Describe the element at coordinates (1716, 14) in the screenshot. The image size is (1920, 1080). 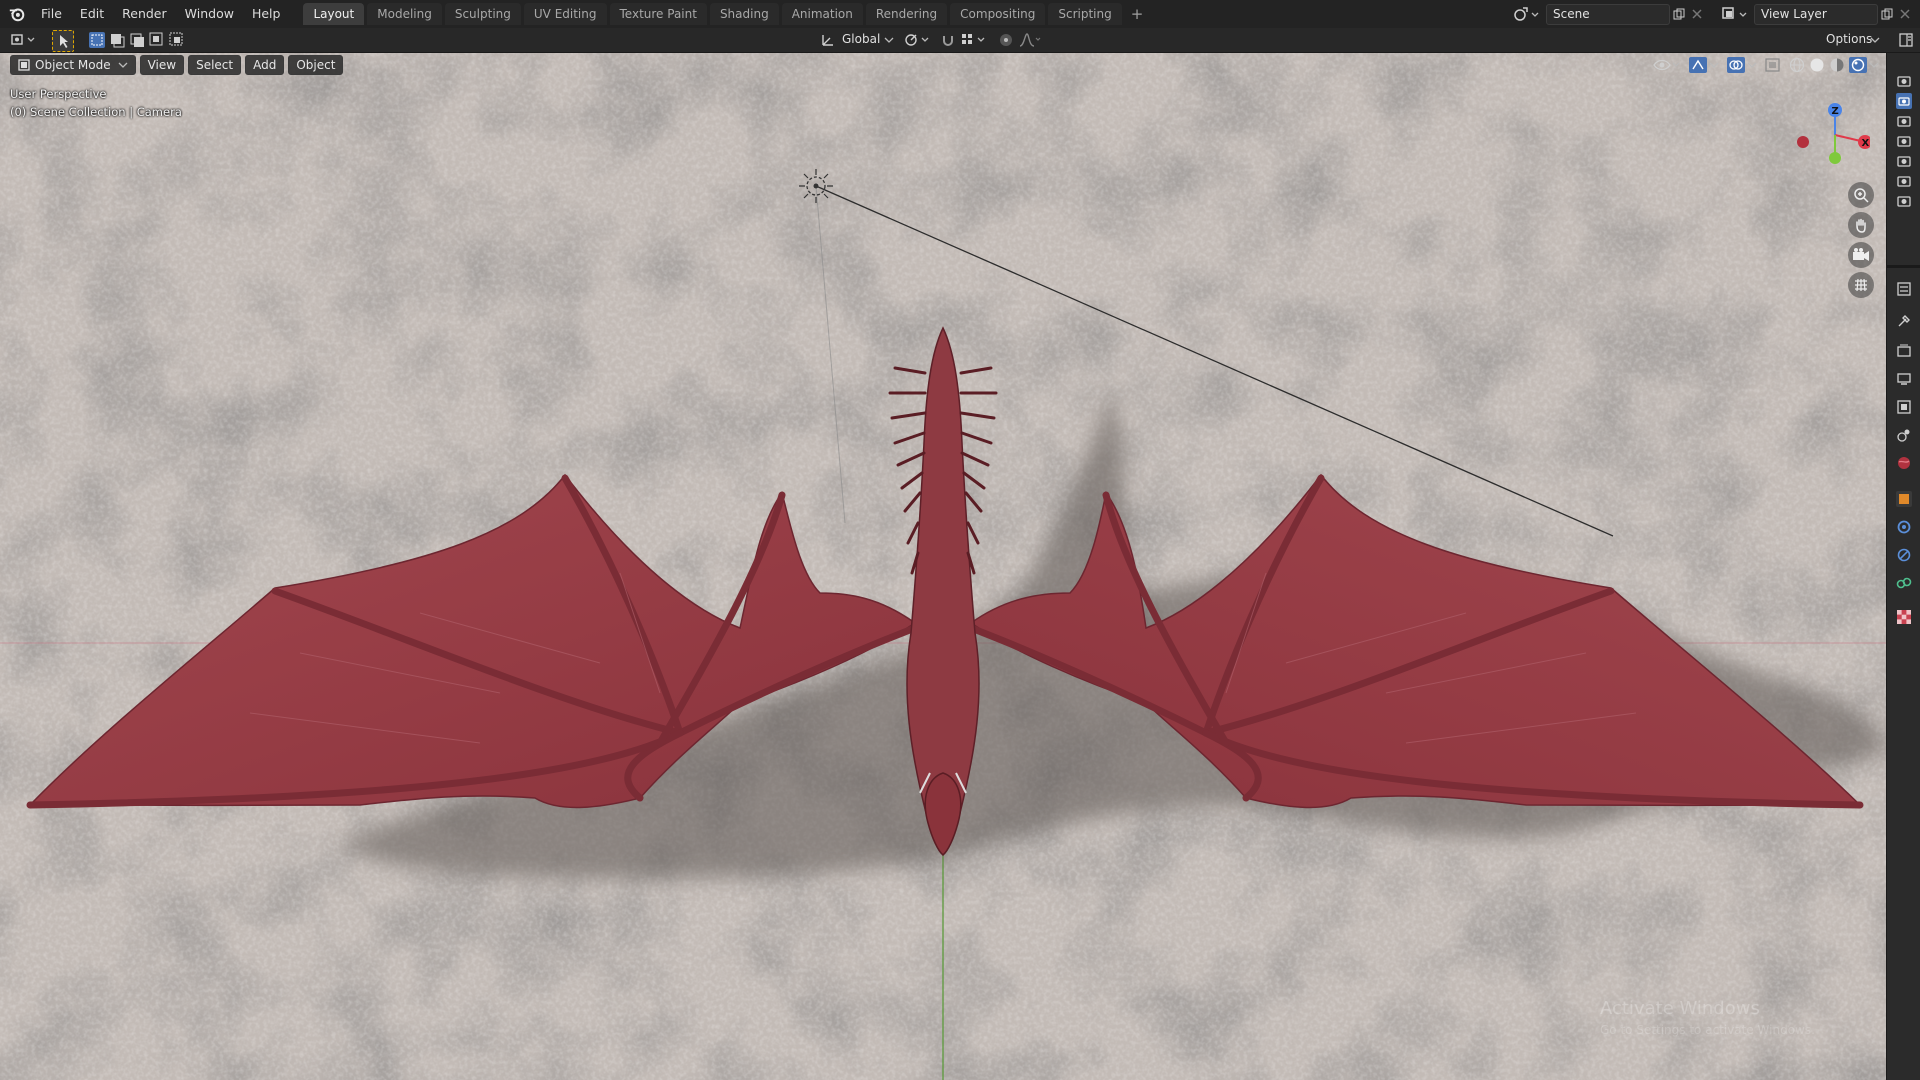
I see `scene-viewlayer-area: Scene View Layer` at that location.